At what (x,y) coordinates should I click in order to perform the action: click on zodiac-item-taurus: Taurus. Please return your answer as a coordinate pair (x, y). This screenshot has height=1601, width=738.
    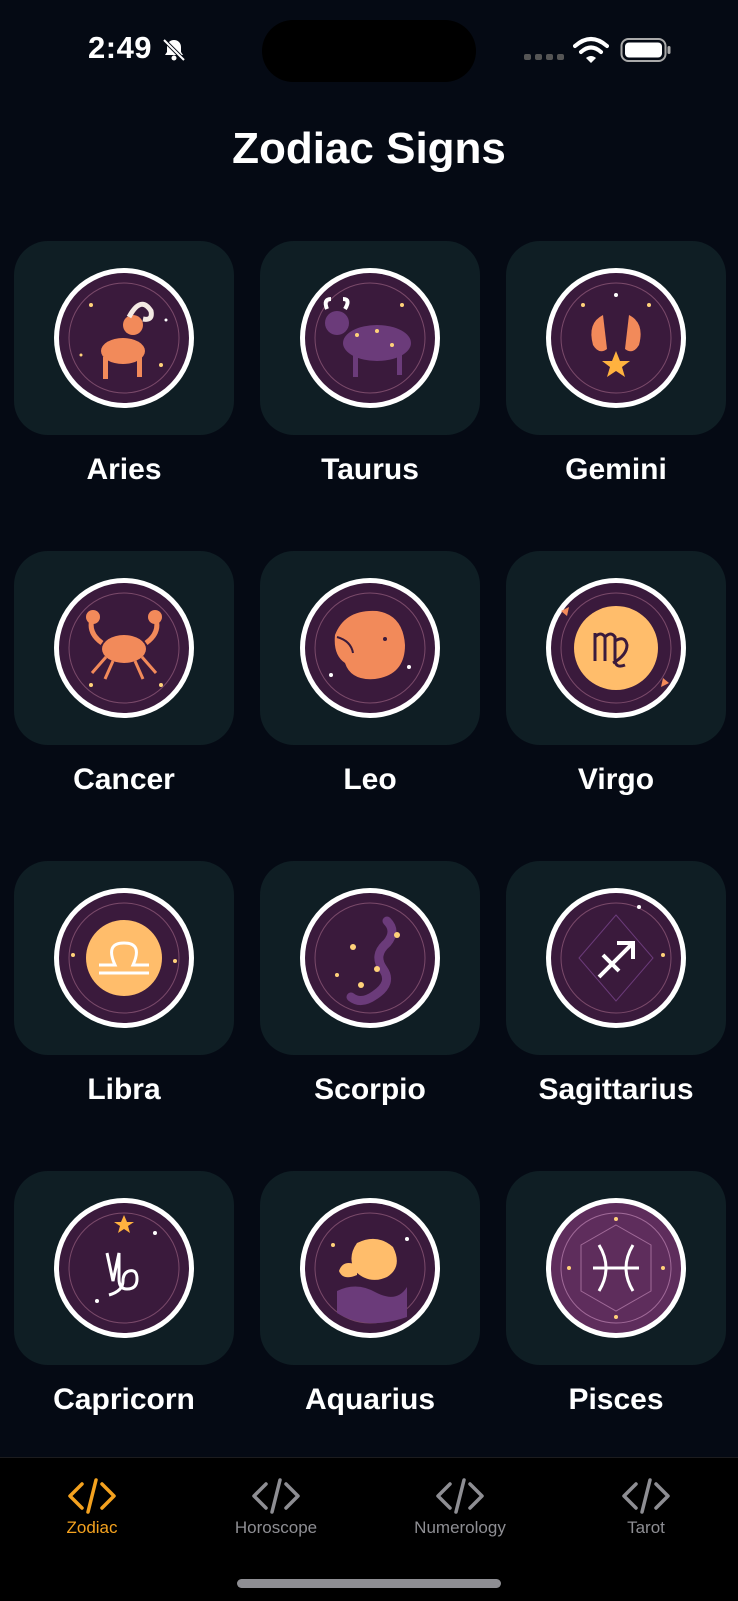
    Looking at the image, I should click on (370, 364).